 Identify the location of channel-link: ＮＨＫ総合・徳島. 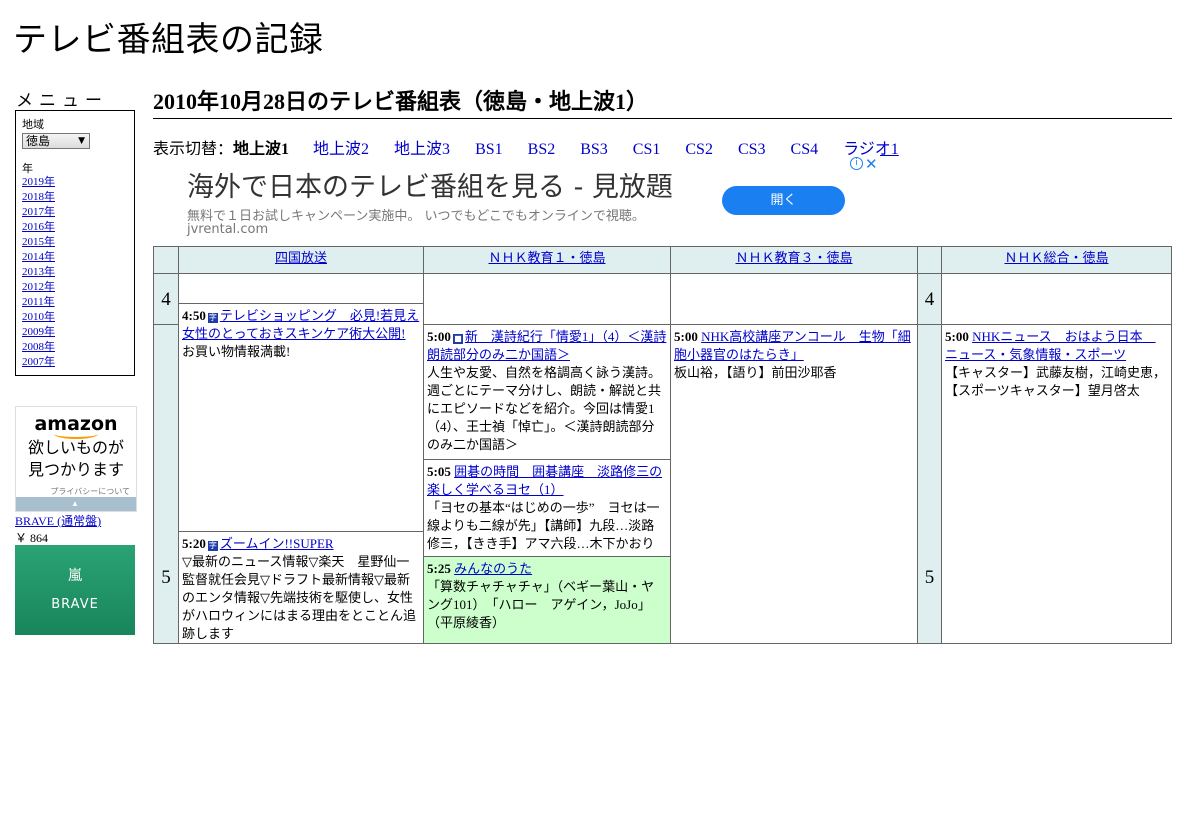
(1056, 258).